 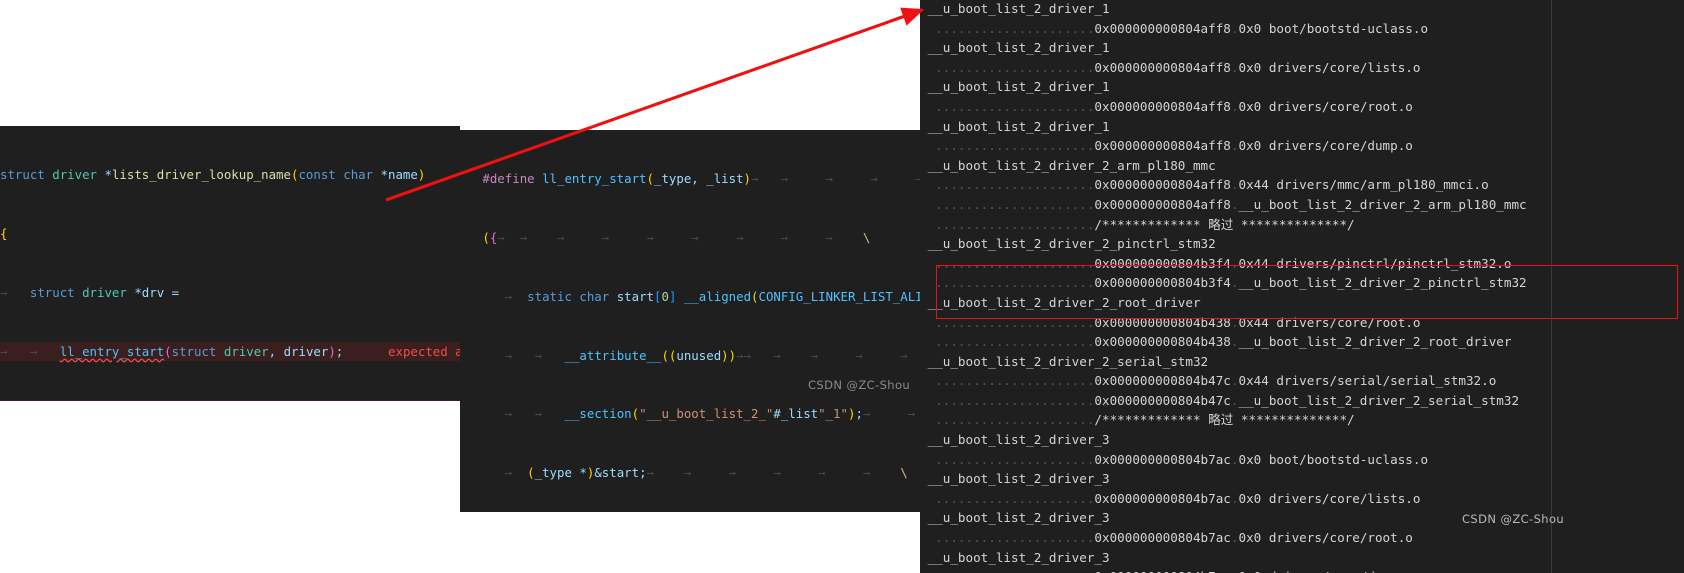 I want to click on map-symbol-line: __u_boot_list_2_driver_2_arm_pl180_mmc, so click(x=1071, y=165).